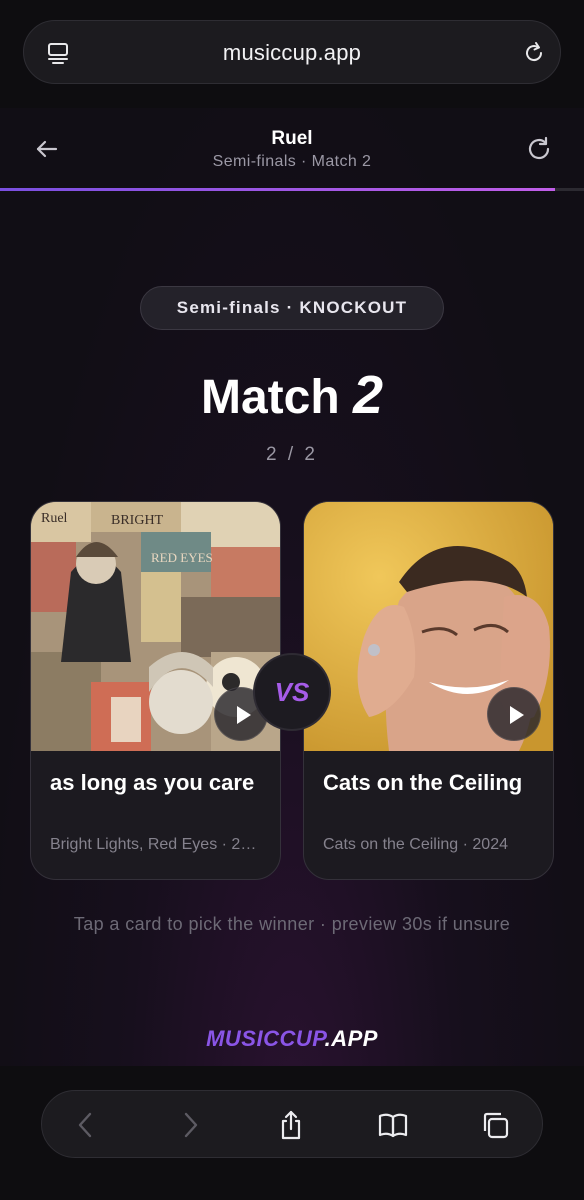 The width and height of the screenshot is (584, 1200). I want to click on match-number: 2, so click(368, 395).